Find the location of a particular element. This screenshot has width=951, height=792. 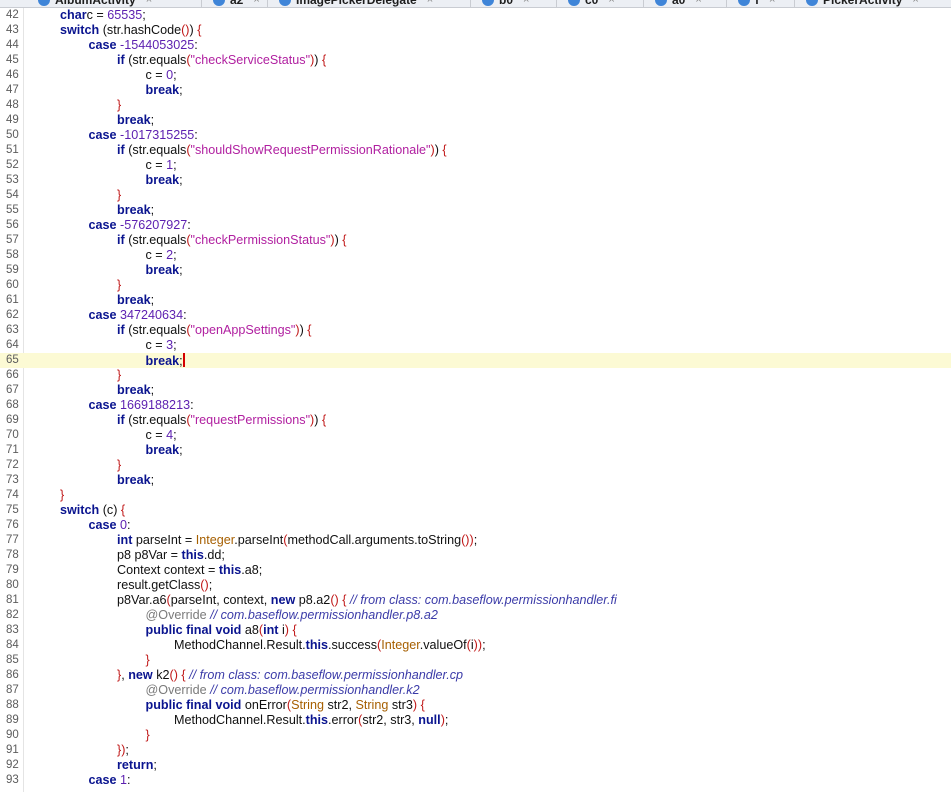

code-token: if is located at coordinates (121, 330).